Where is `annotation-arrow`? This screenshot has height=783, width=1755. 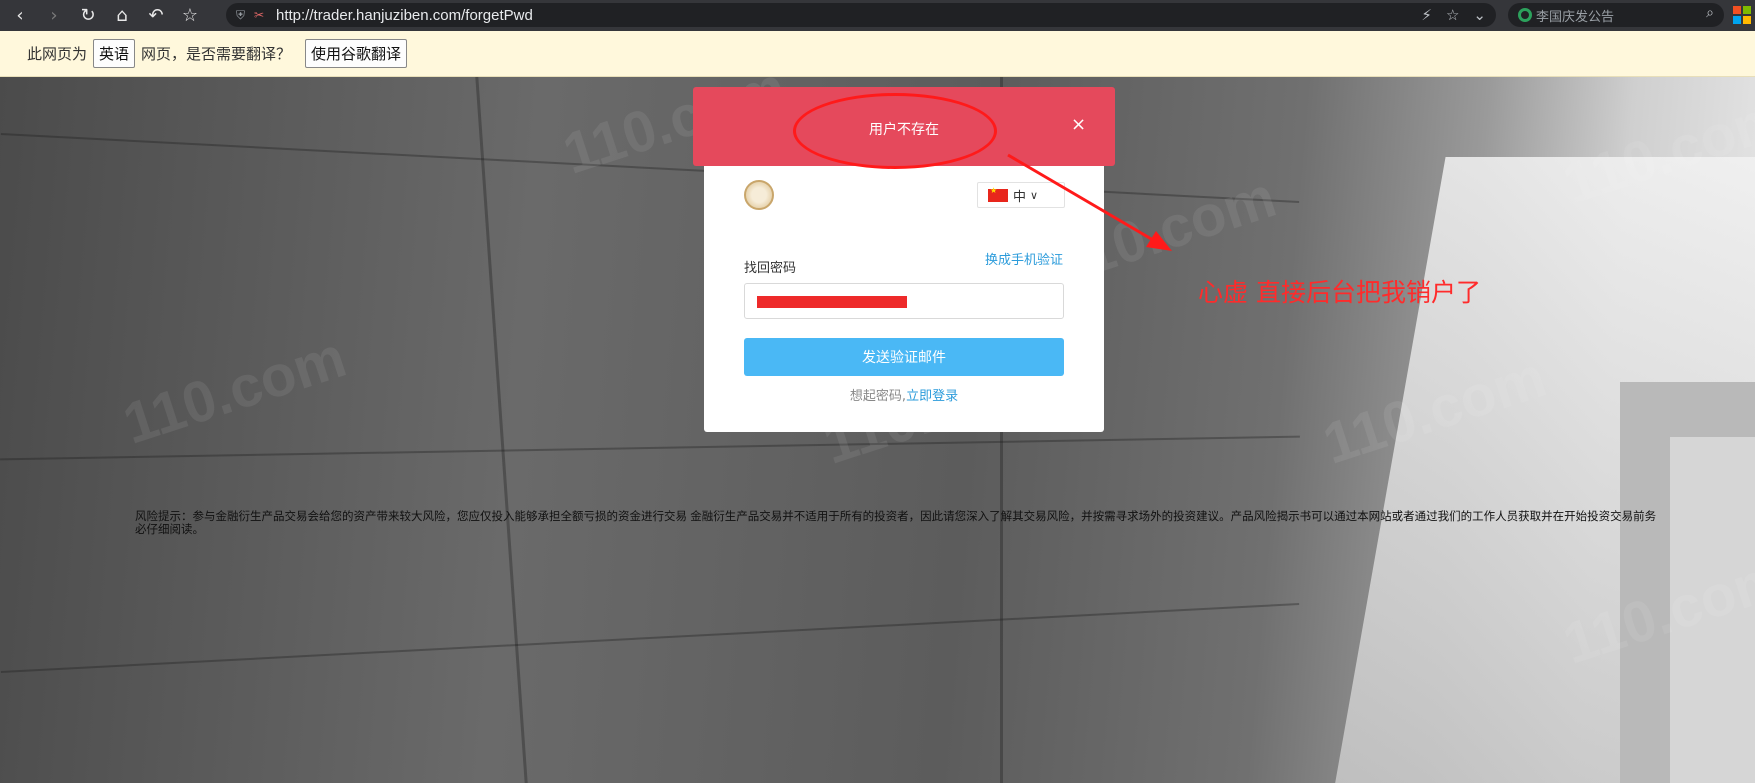 annotation-arrow is located at coordinates (1089, 202).